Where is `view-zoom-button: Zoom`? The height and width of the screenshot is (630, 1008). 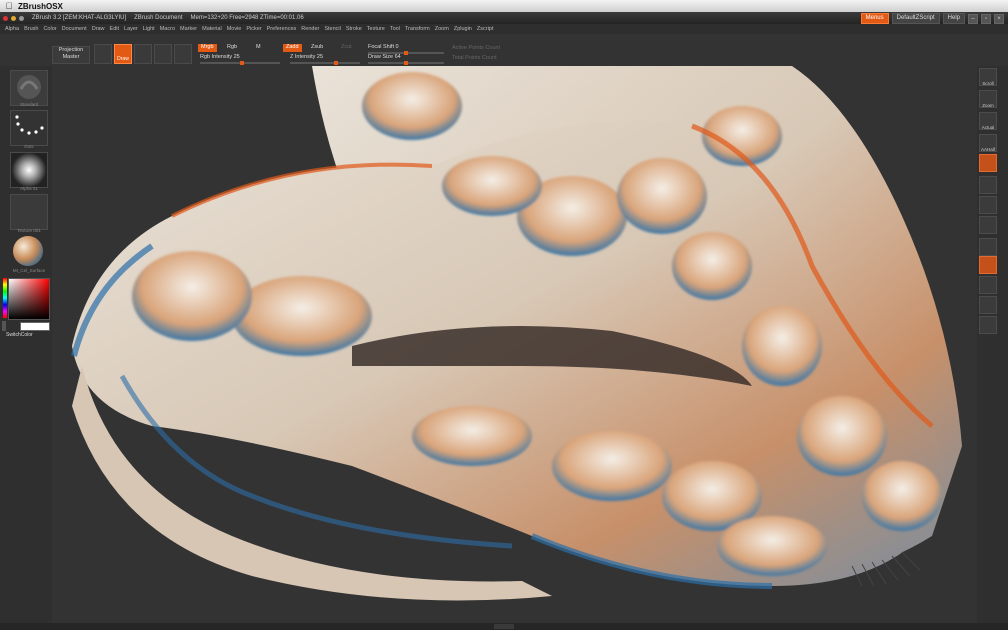
view-zoom-button: Zoom is located at coordinates (988, 99).